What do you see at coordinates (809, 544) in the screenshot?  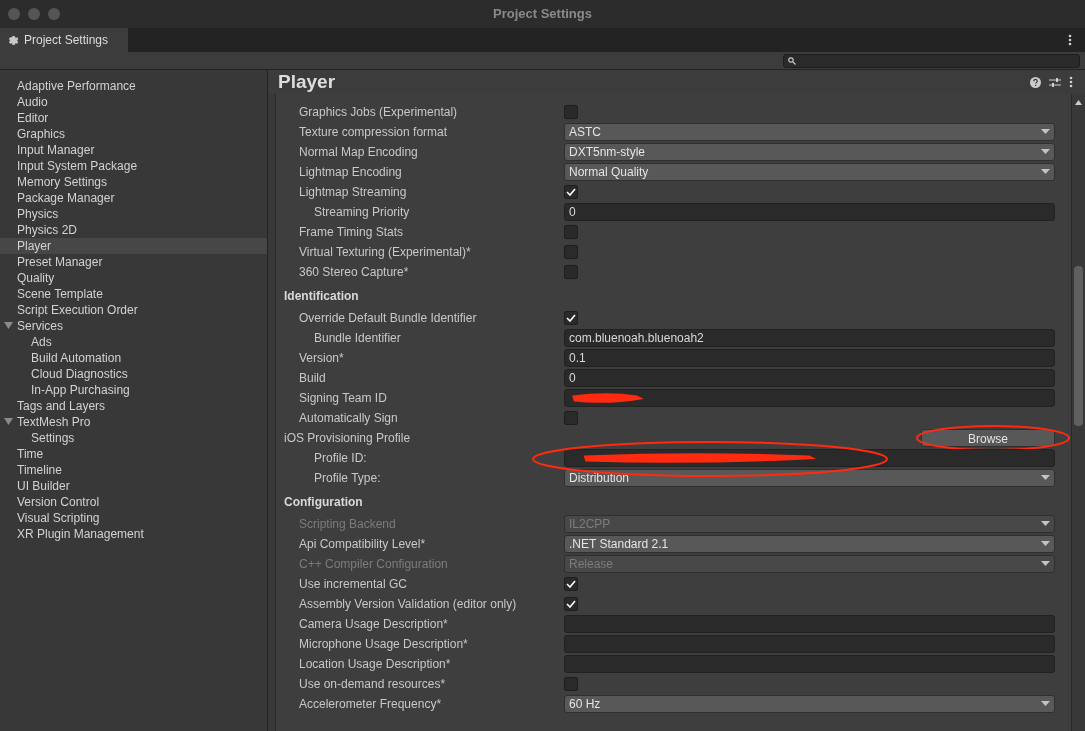 I see `dropdown: .NET Standard 2.1` at bounding box center [809, 544].